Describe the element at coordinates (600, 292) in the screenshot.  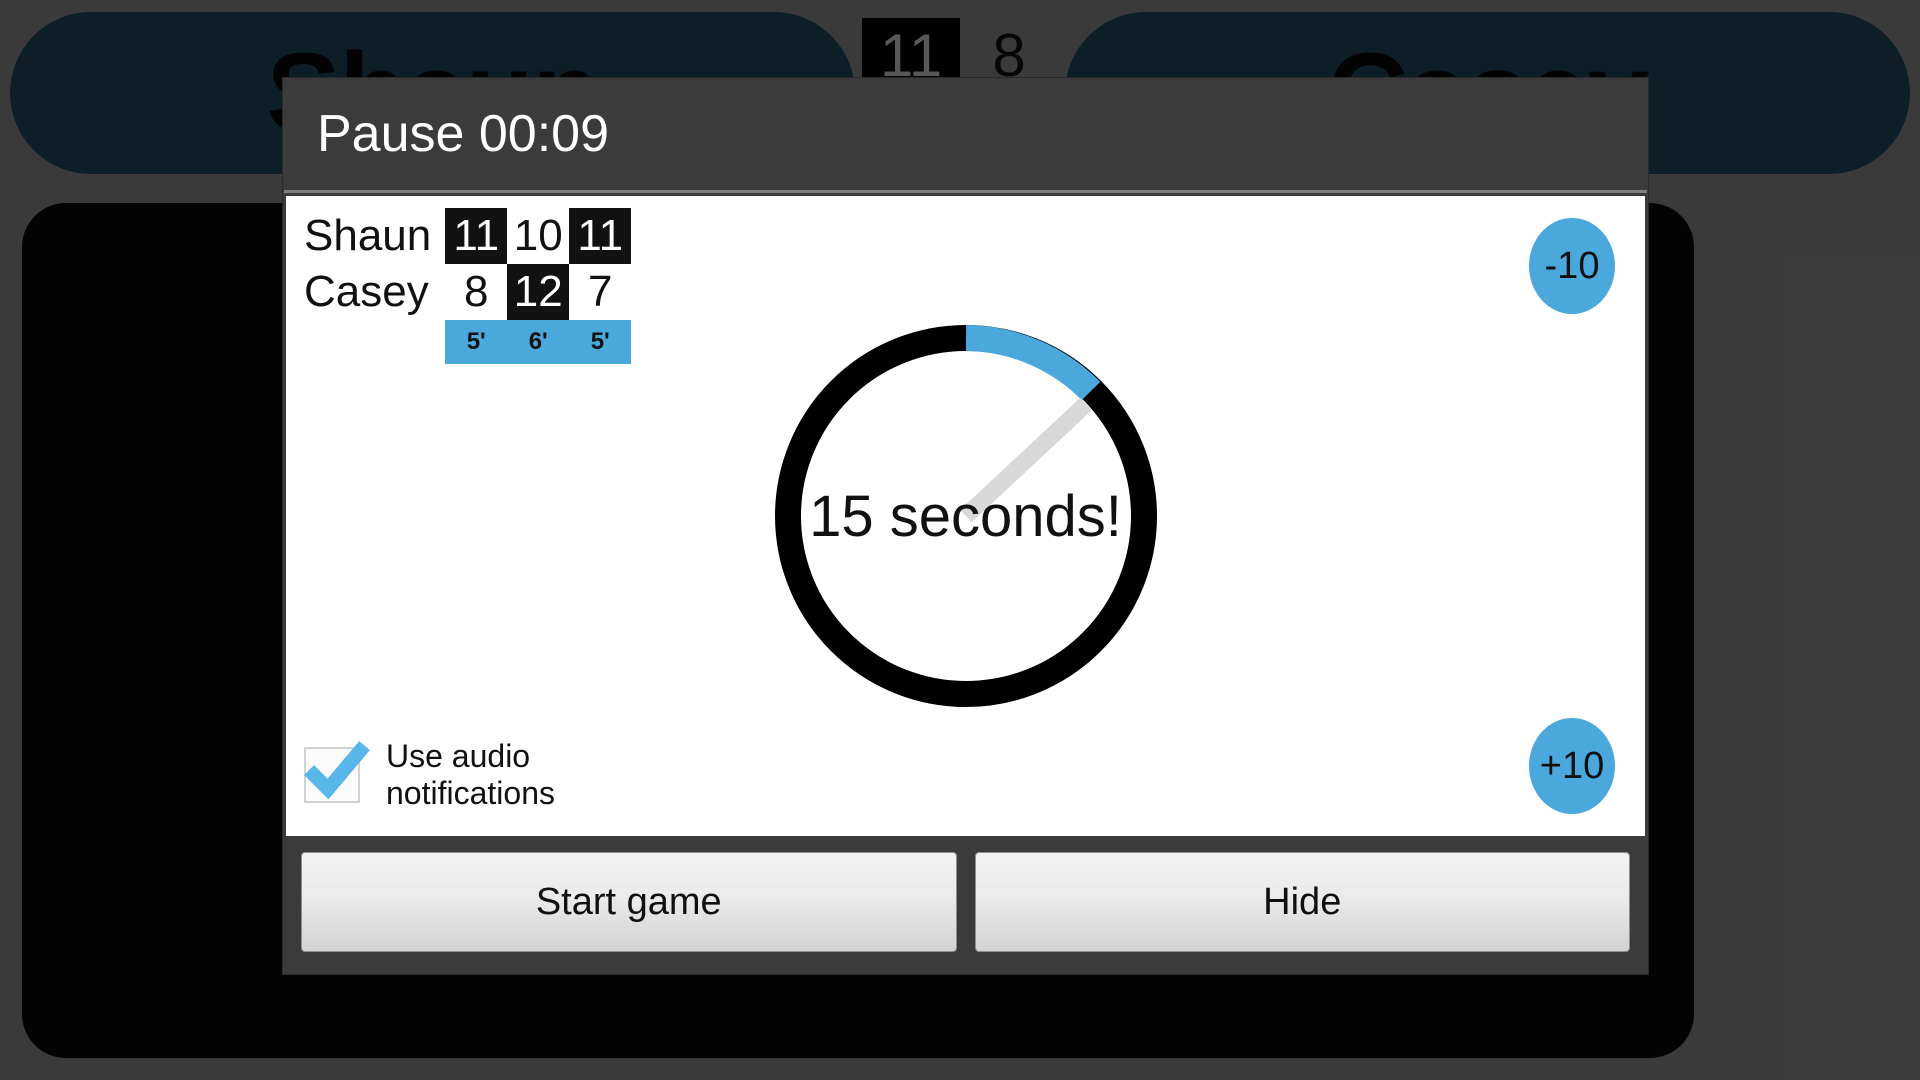
I see `set-score-cell: 7` at that location.